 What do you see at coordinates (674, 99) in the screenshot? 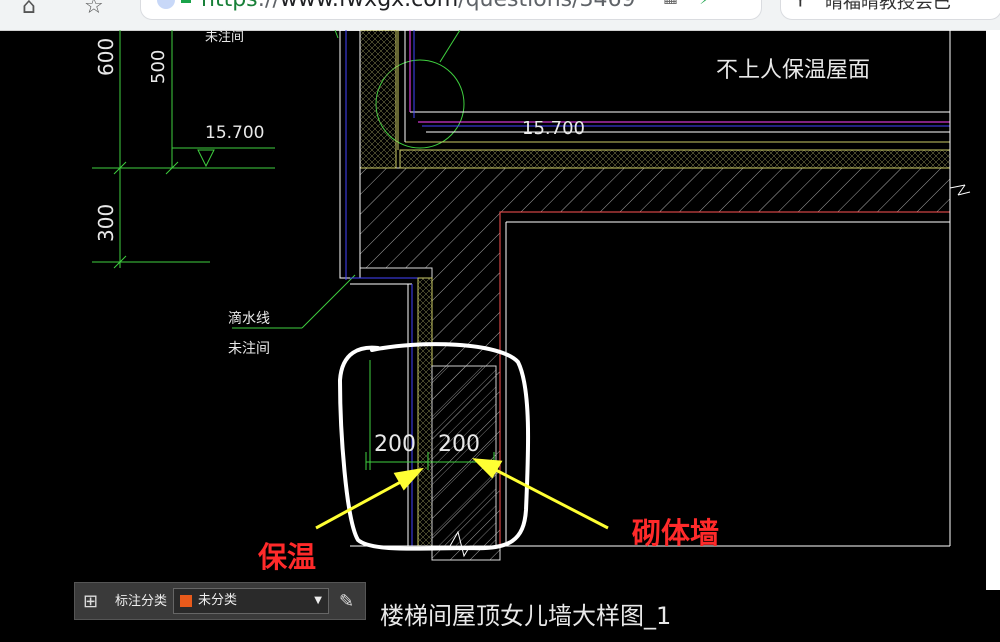
I see `roof-layers` at bounding box center [674, 99].